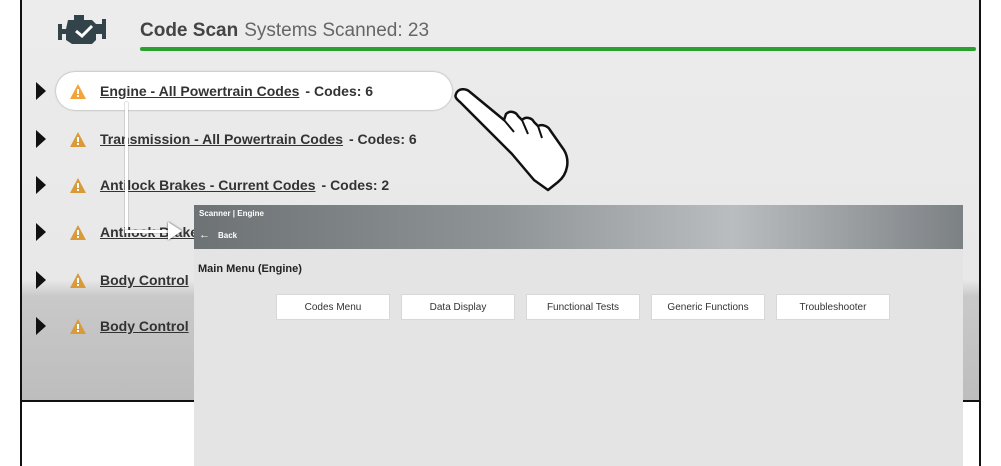  I want to click on page-title: Code Scan Systems Scanned: 23, so click(285, 30).